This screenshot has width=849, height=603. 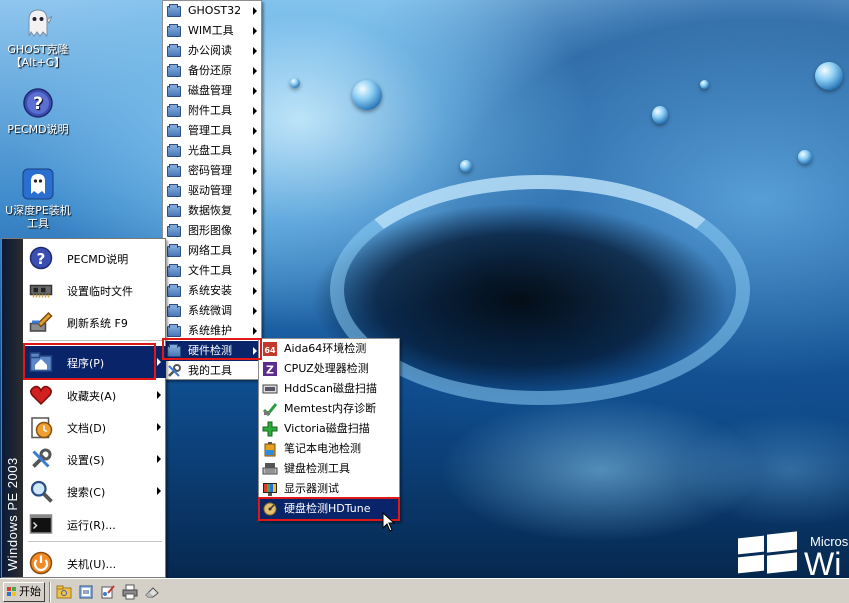 What do you see at coordinates (41, 362) in the screenshot?
I see `programs-folder-icon` at bounding box center [41, 362].